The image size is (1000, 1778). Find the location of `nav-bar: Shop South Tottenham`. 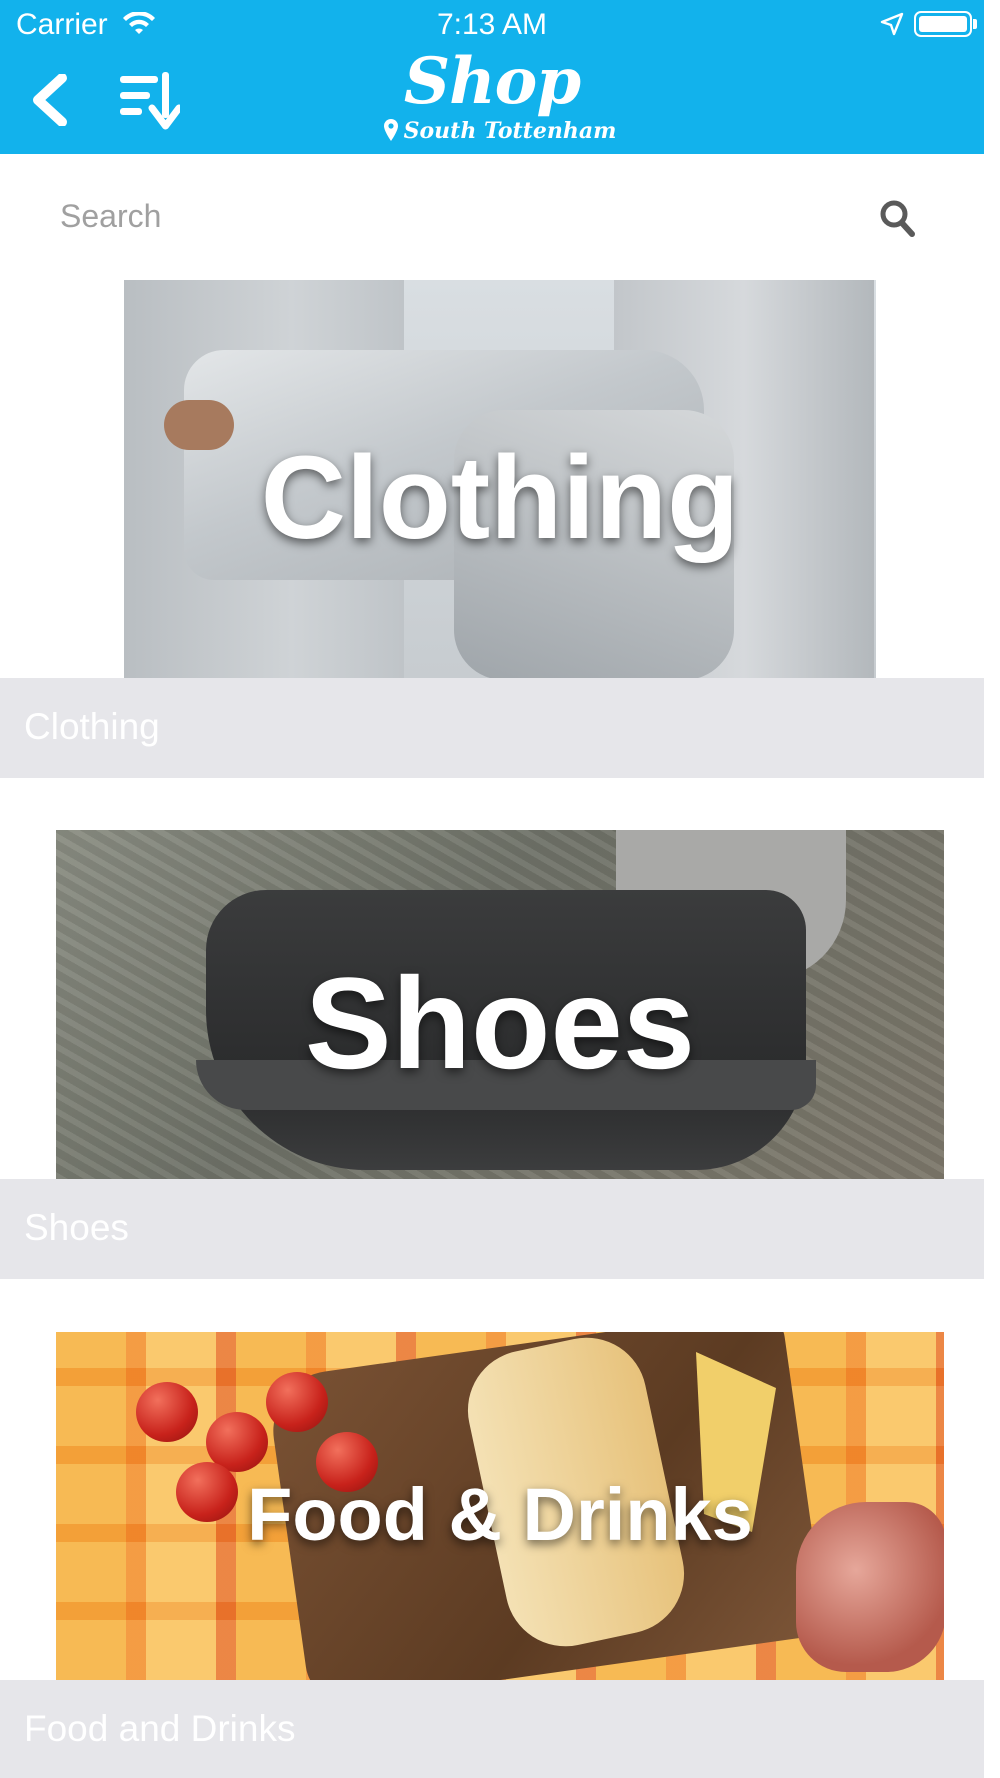

nav-bar: Shop South Tottenham is located at coordinates (492, 99).